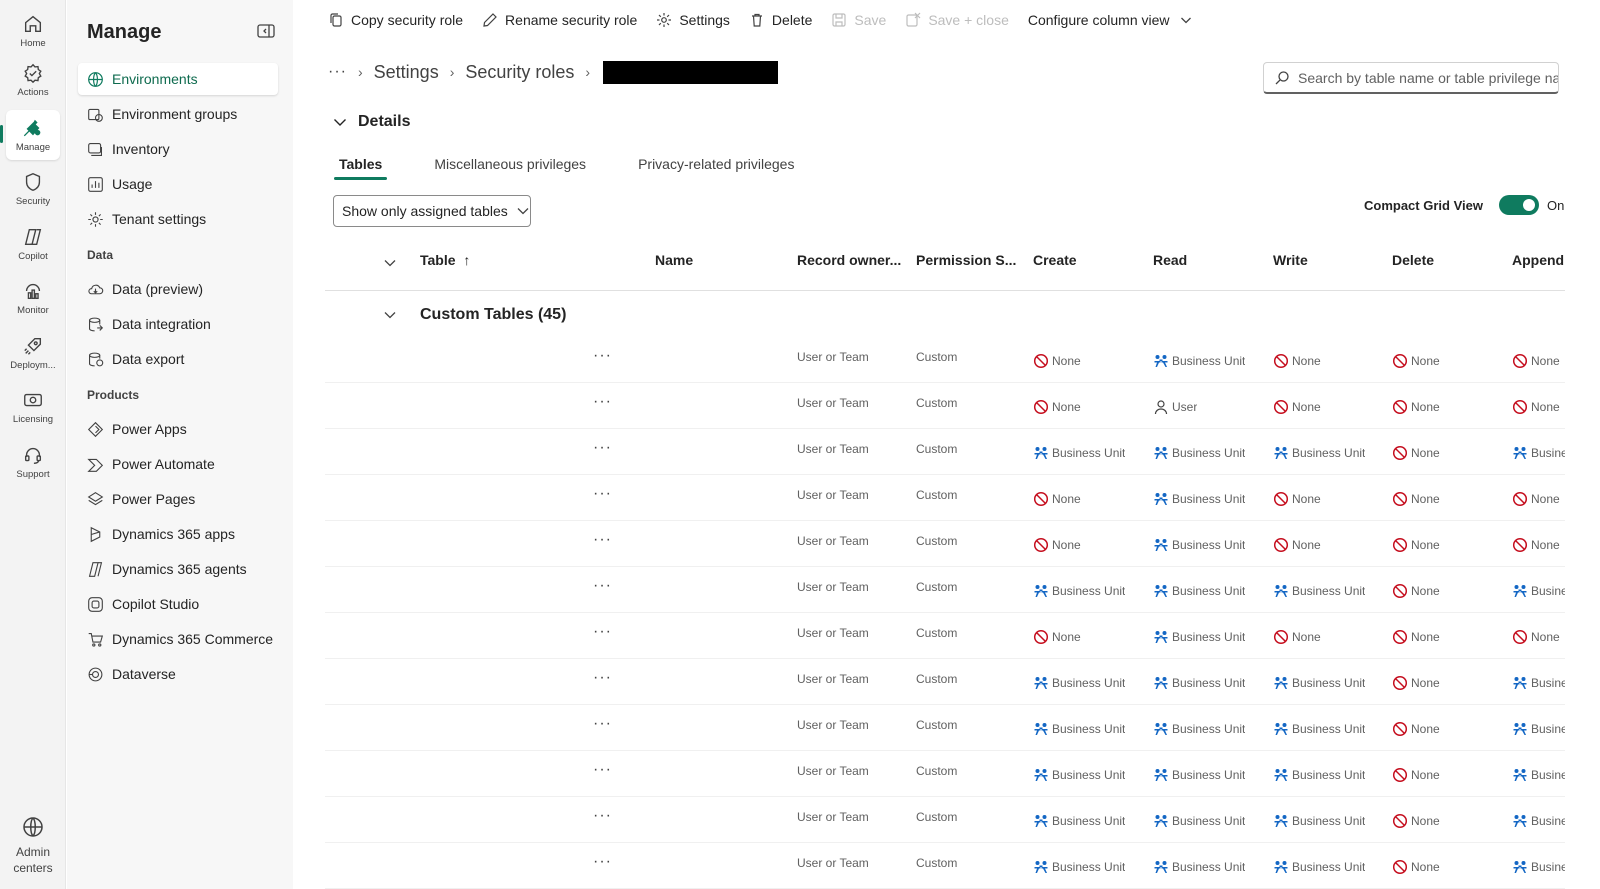 This screenshot has height=889, width=1600. What do you see at coordinates (178, 534) in the screenshot?
I see `nav-item-dynamics-365-apps: Dynamics 365 apps` at bounding box center [178, 534].